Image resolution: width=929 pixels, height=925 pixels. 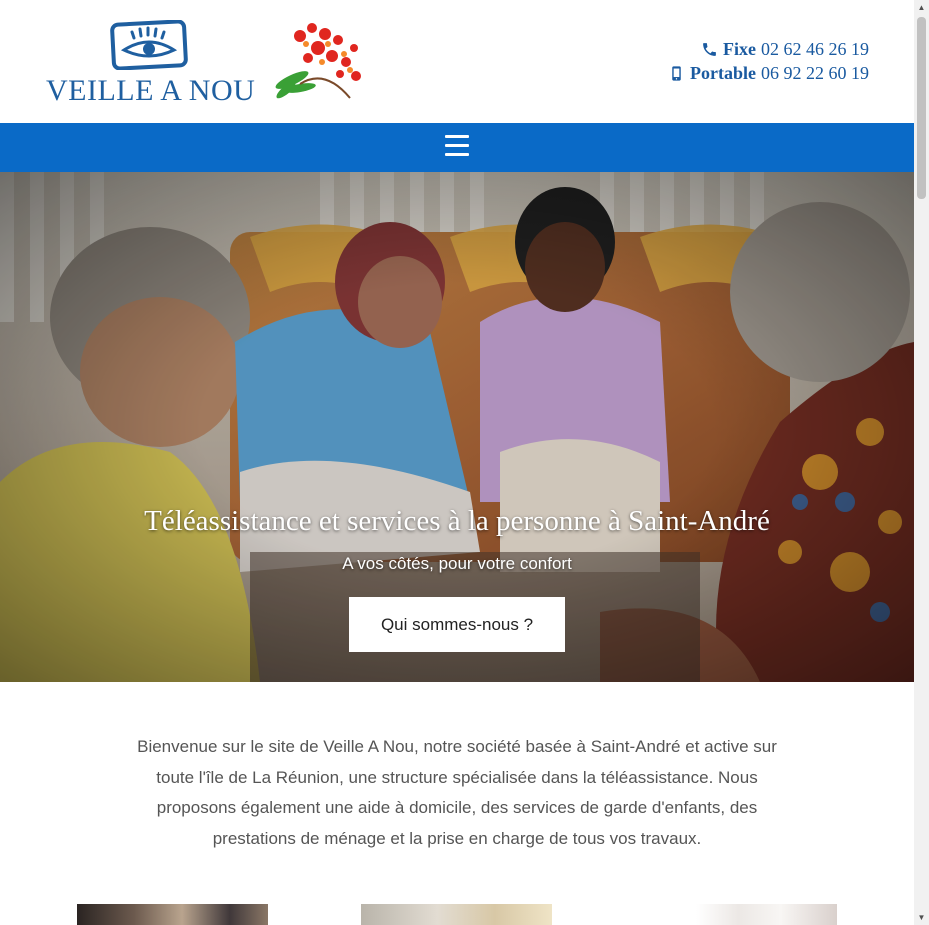 What do you see at coordinates (456, 914) in the screenshot?
I see `service-image-aide-domicile` at bounding box center [456, 914].